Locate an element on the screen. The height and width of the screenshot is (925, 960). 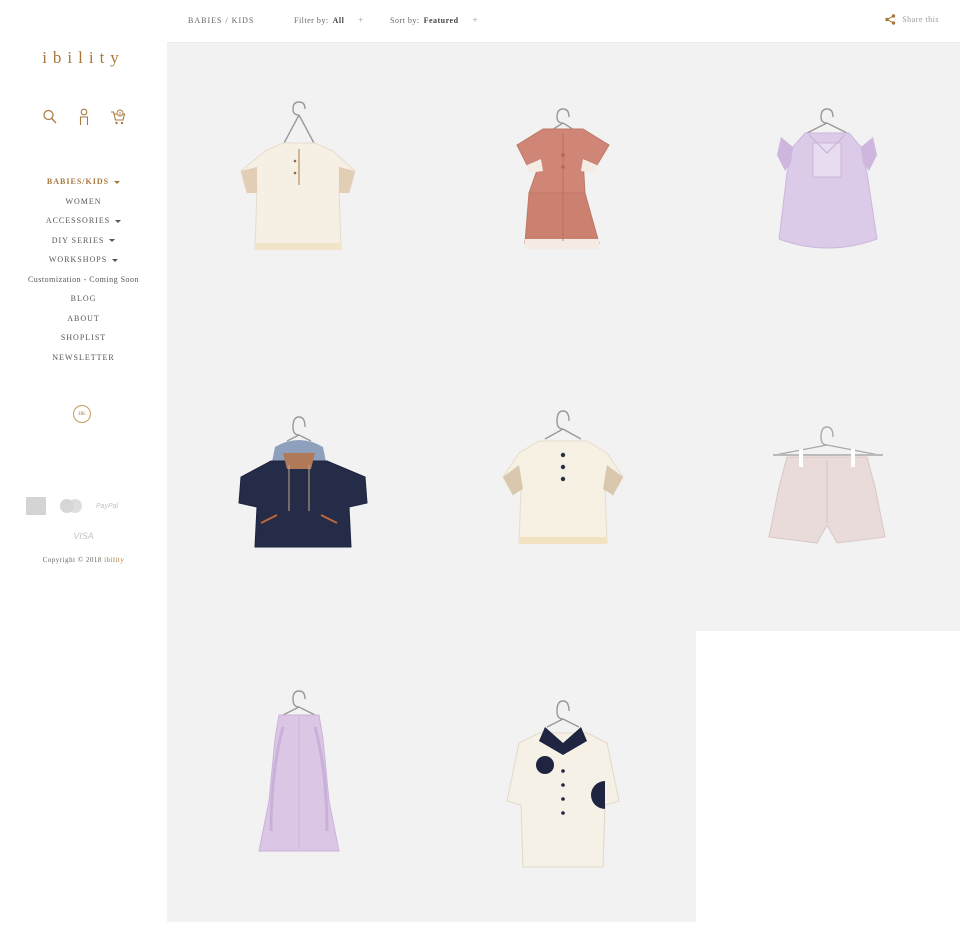
filter-label: Filter by: is located at coordinates (311, 20).